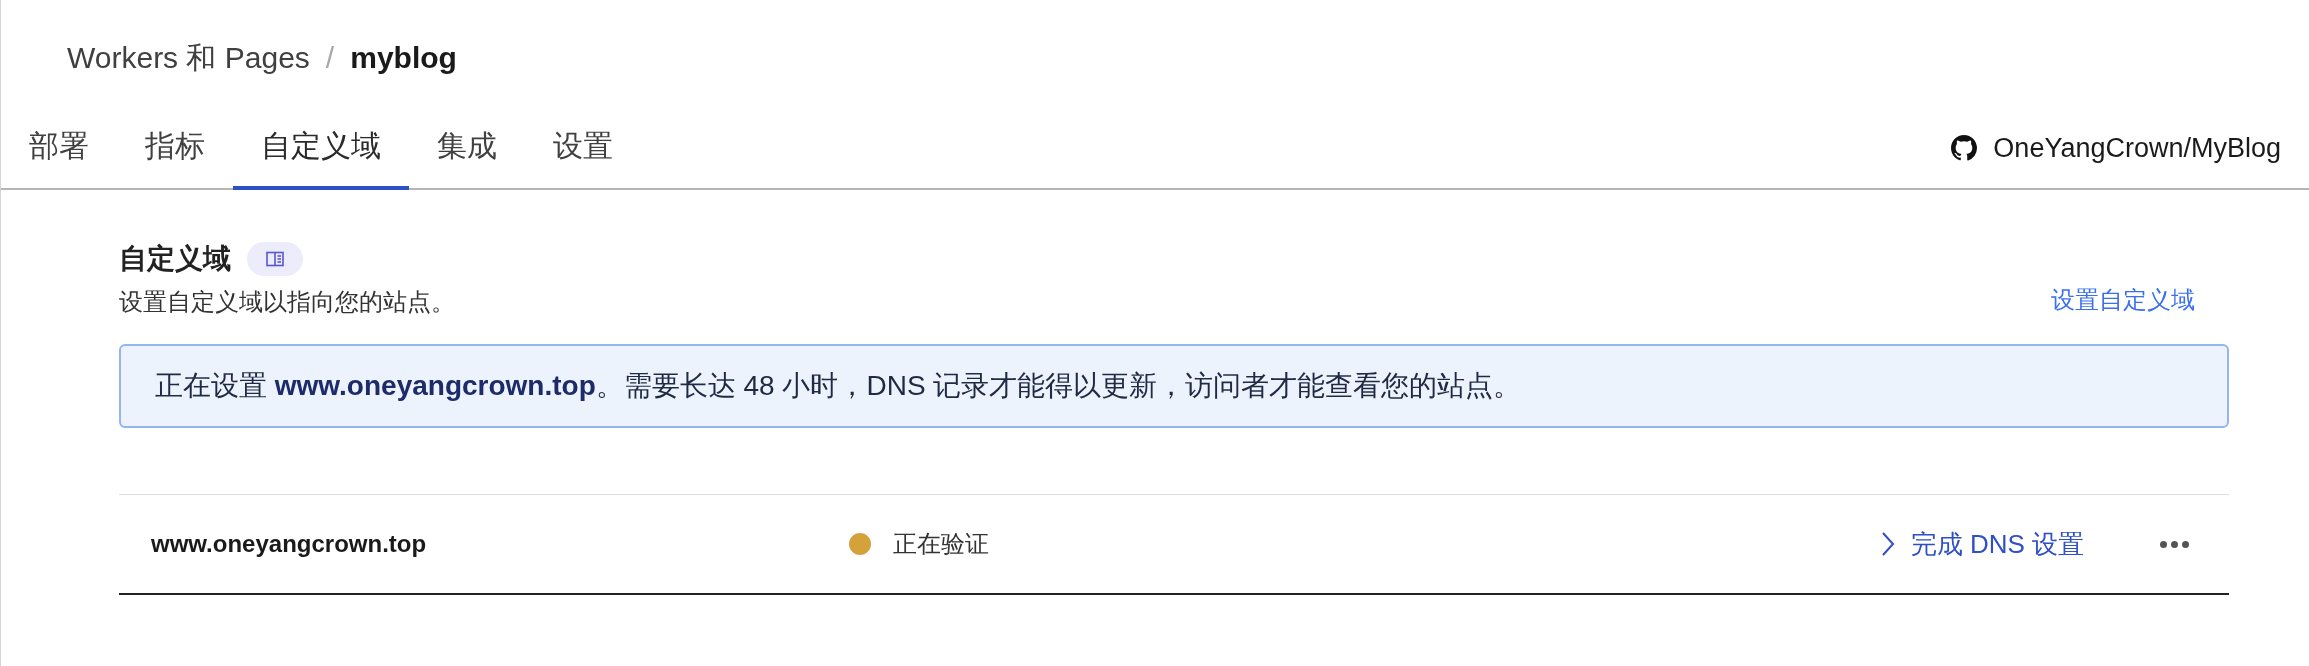  Describe the element at coordinates (583, 156) in the screenshot. I see `tab: 设置` at that location.